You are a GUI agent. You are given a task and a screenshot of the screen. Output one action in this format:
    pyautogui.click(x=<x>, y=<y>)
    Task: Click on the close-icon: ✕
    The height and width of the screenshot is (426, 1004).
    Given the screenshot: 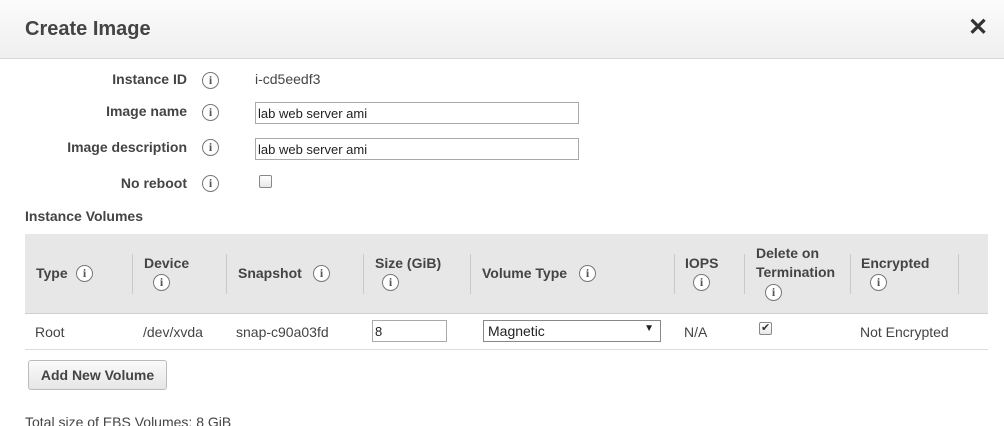 What is the action you would take?
    pyautogui.click(x=978, y=28)
    